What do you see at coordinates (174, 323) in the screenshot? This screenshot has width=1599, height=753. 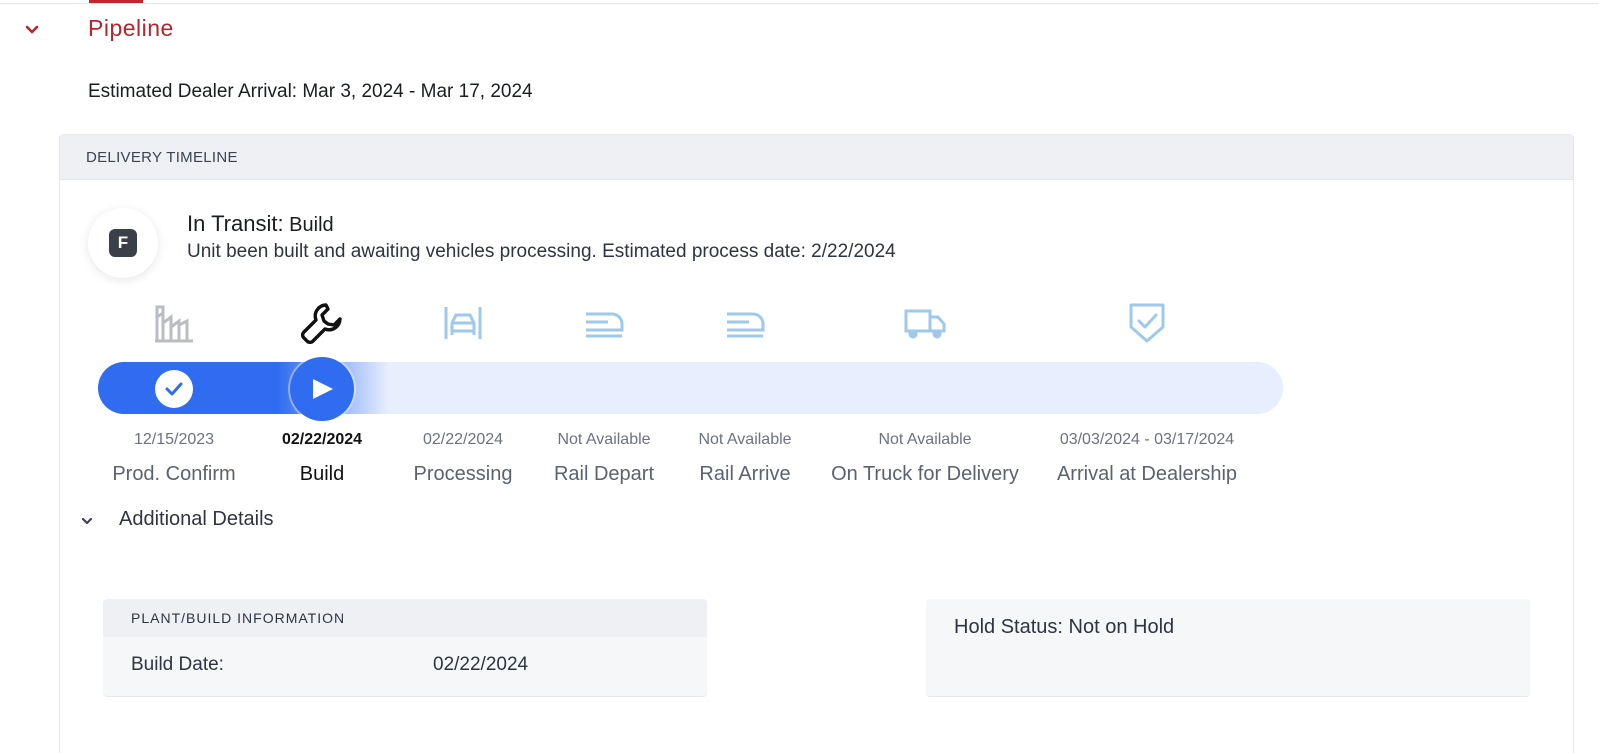 I see `factory-icon` at bounding box center [174, 323].